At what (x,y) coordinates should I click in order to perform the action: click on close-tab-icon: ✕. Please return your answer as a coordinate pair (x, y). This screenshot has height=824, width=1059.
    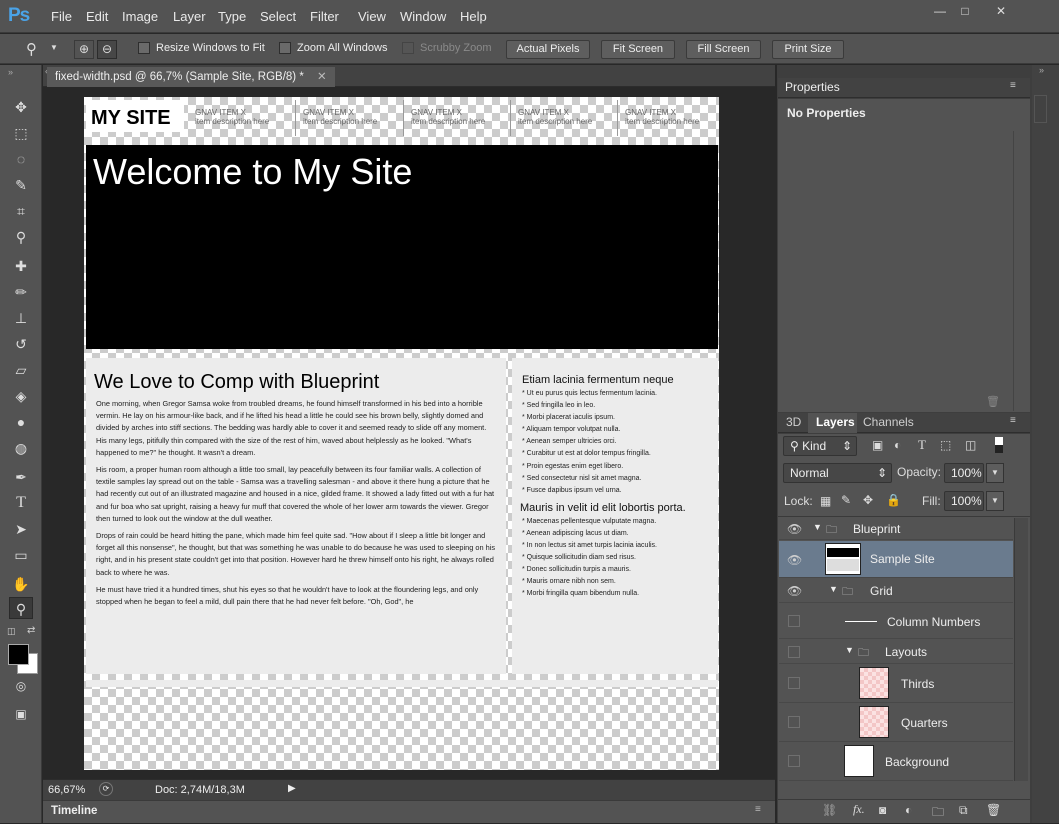
    Looking at the image, I should click on (322, 77).